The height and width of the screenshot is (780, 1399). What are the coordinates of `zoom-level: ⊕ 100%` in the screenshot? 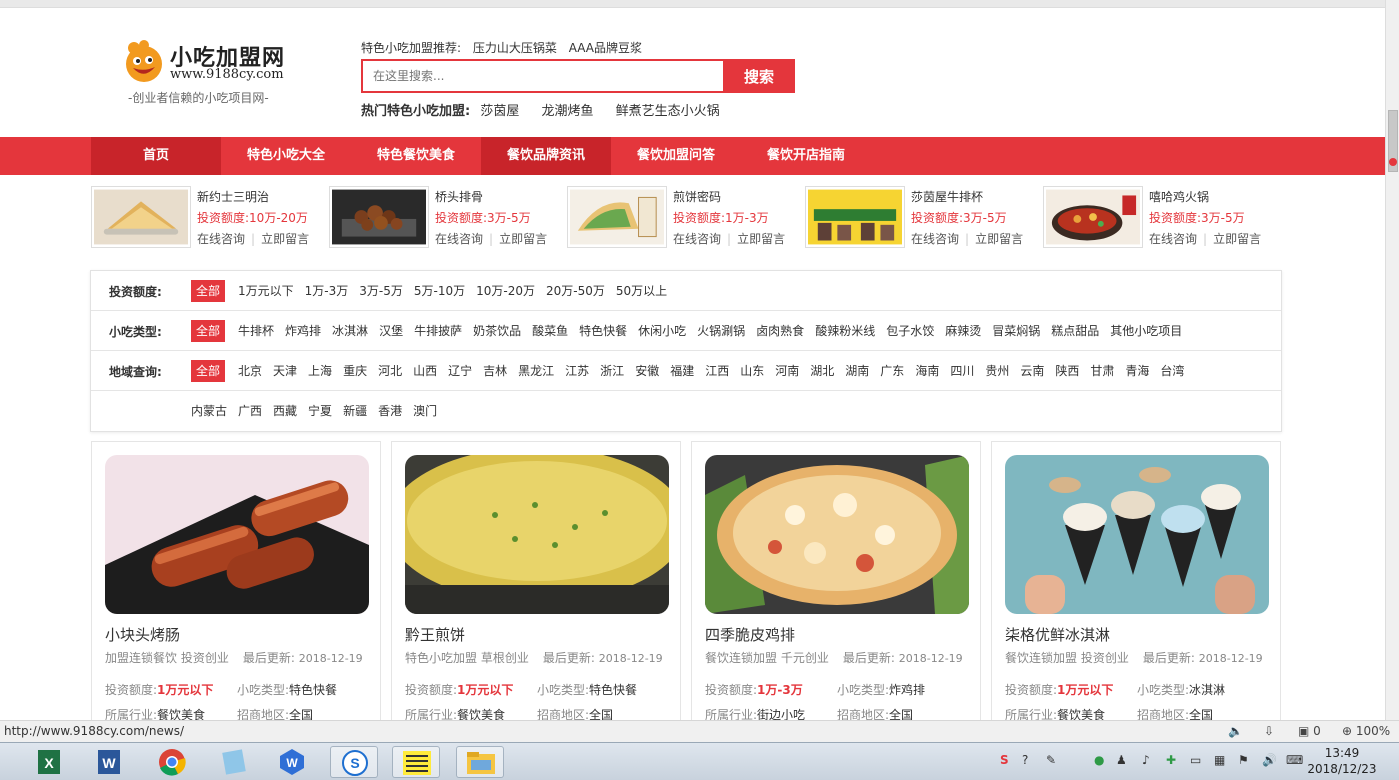 It's located at (1366, 731).